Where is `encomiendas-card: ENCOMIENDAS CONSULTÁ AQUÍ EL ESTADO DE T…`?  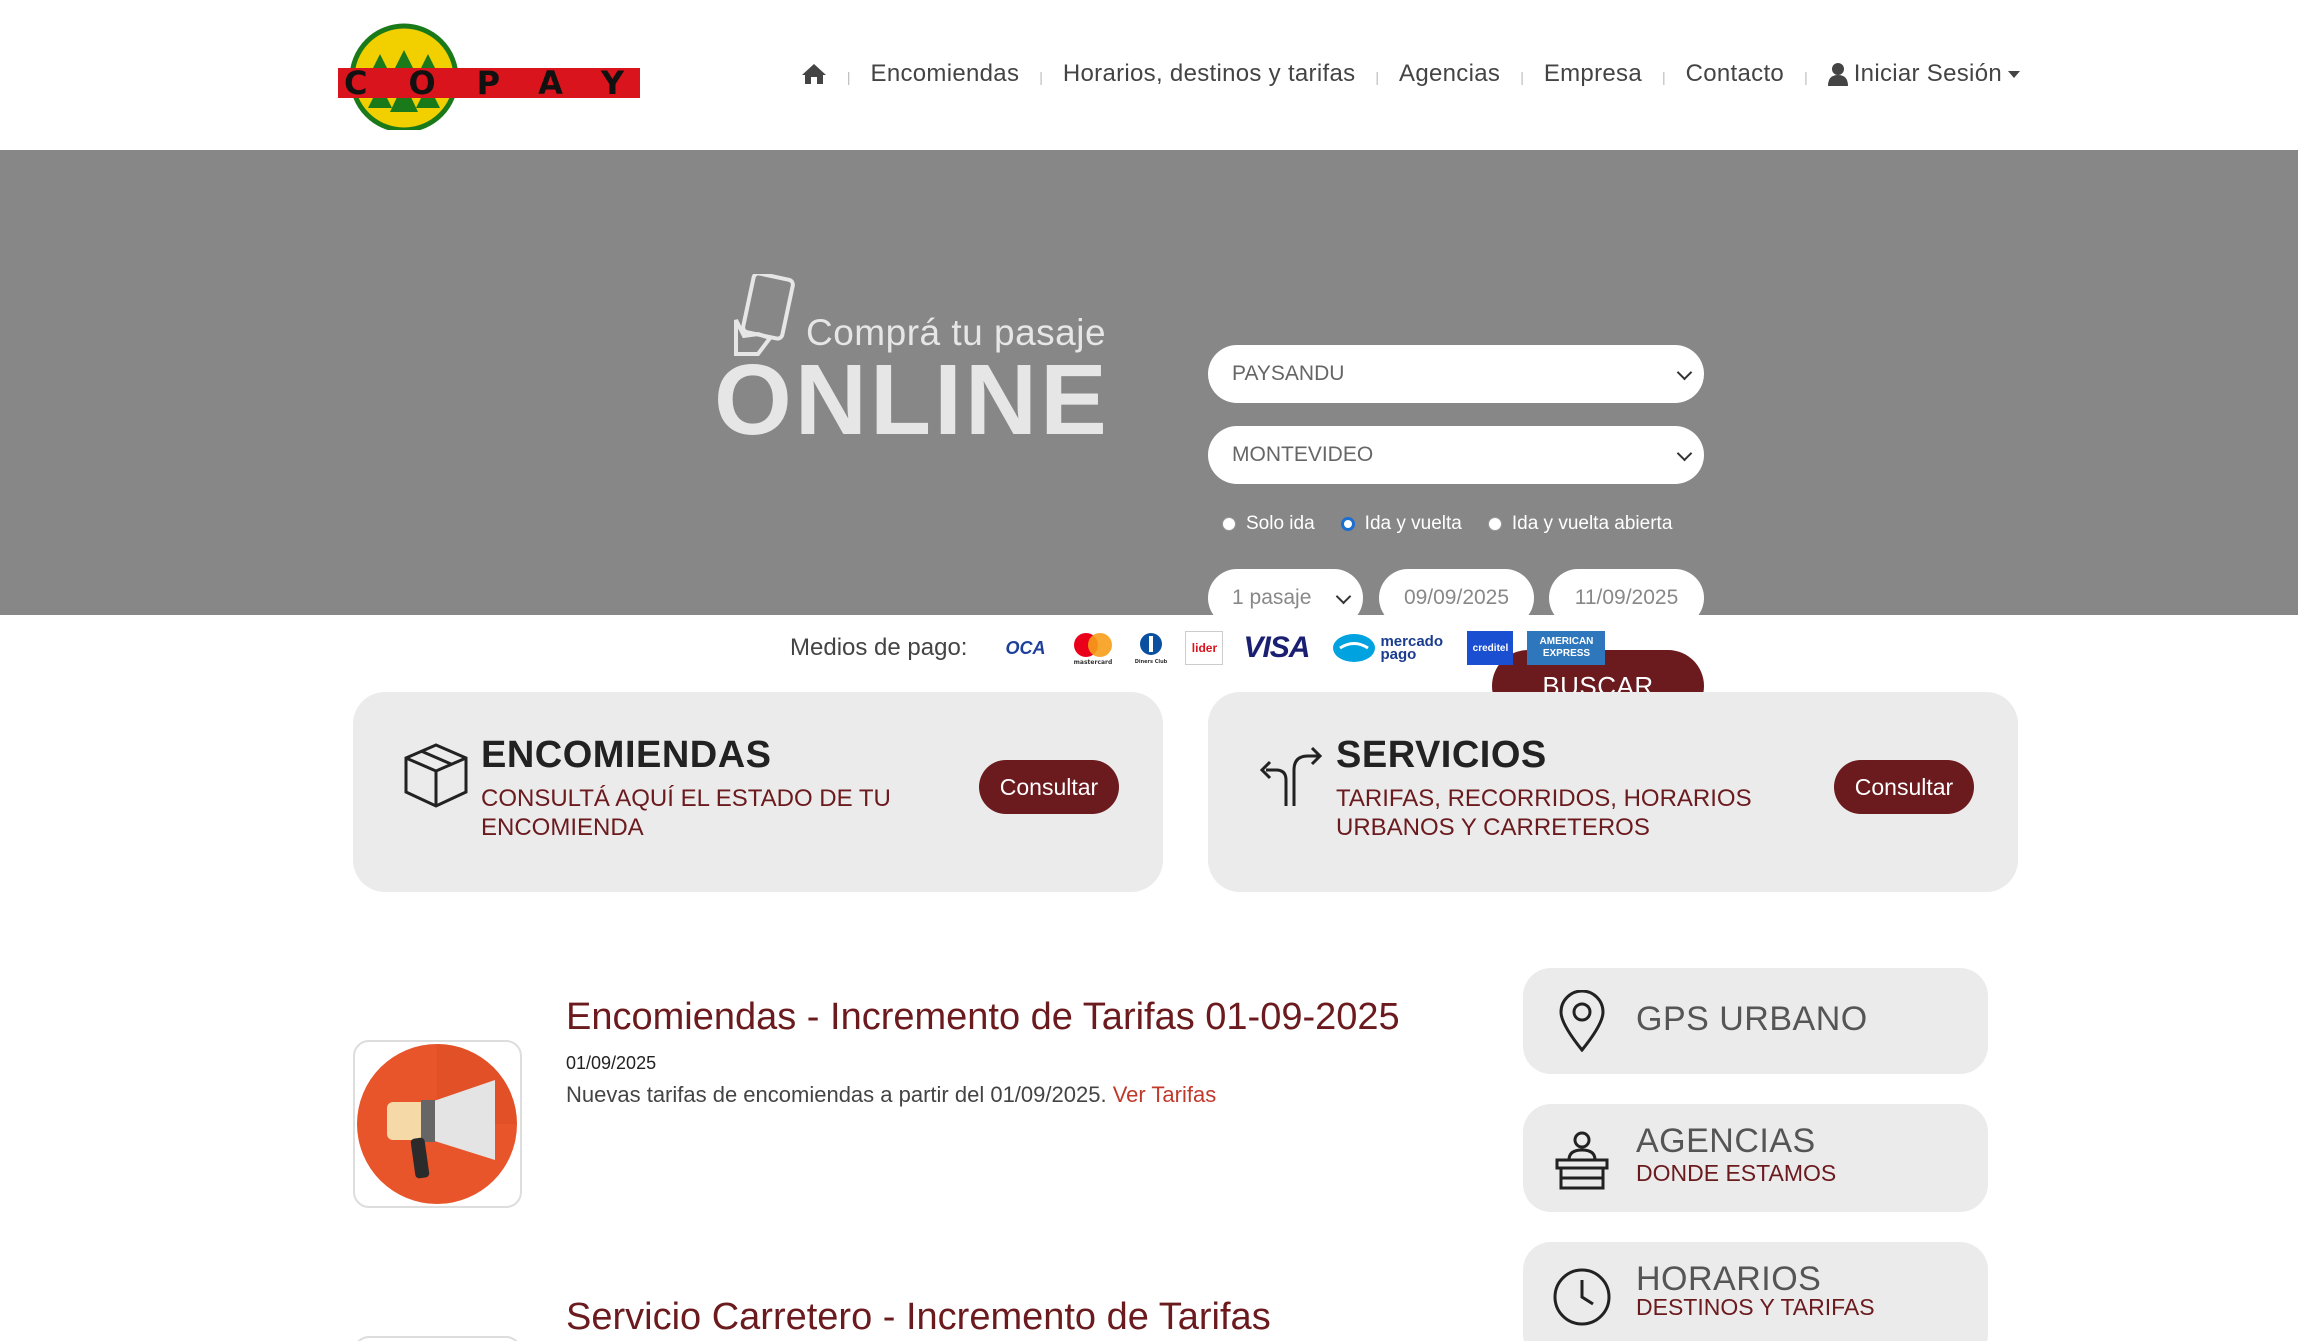
encomiendas-card: ENCOMIENDAS CONSULTÁ AQUÍ EL ESTADO DE T… is located at coordinates (758, 792).